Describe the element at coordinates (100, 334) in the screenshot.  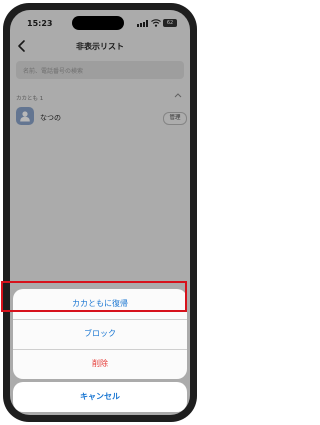
I see `block-button: ブロック` at that location.